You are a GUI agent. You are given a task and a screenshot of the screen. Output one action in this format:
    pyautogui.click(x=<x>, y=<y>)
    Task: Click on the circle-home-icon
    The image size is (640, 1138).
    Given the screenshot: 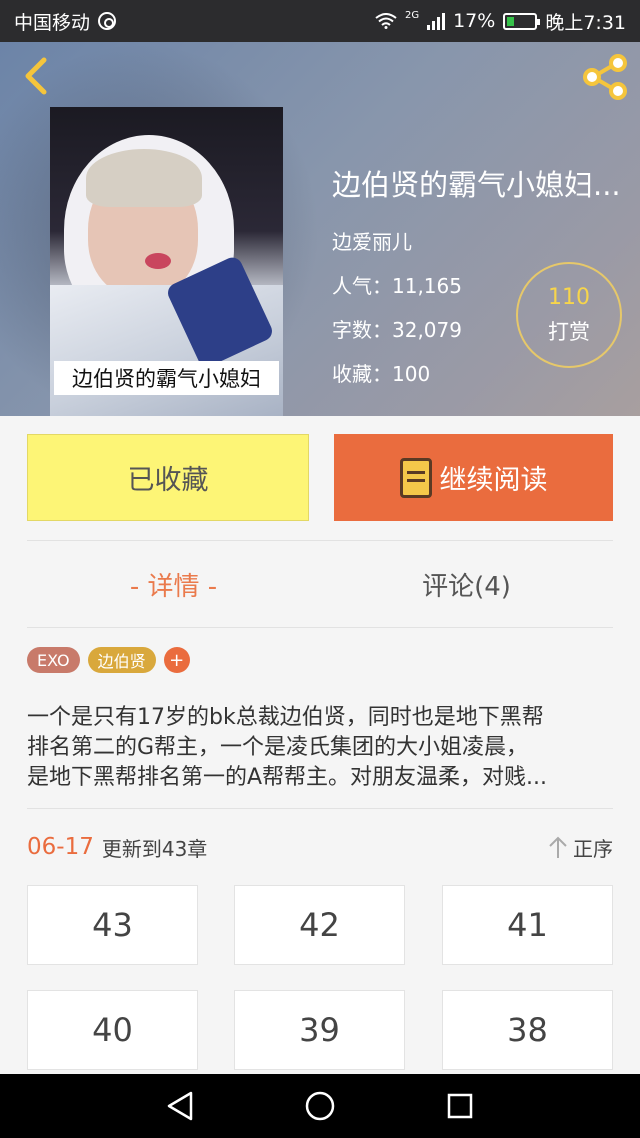 What is the action you would take?
    pyautogui.click(x=320, y=1106)
    